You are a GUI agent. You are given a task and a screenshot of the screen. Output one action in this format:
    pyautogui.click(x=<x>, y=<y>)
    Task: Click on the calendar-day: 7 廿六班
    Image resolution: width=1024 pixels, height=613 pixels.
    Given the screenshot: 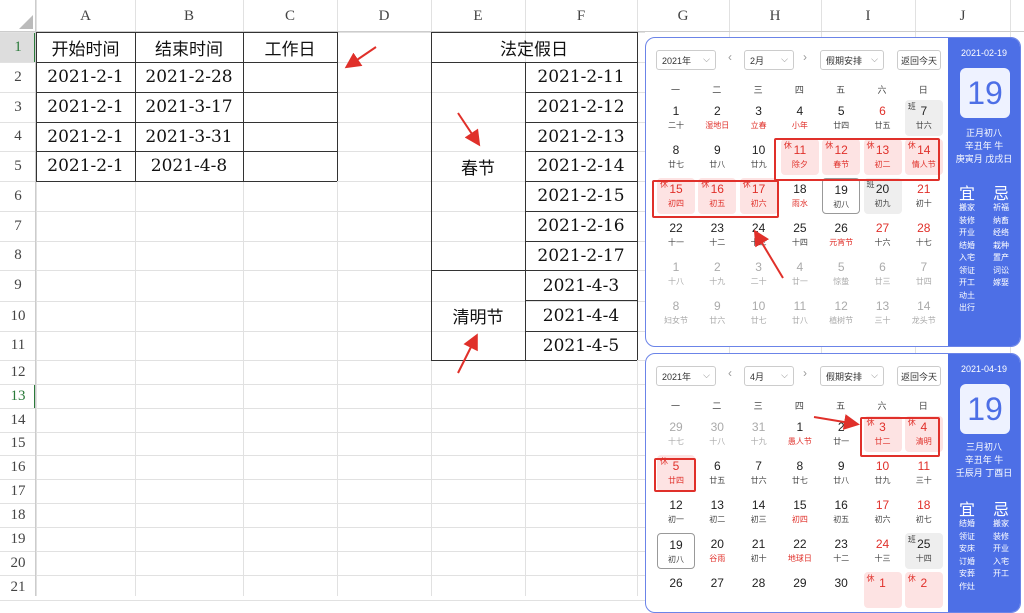 What is the action you would take?
    pyautogui.click(x=923, y=118)
    